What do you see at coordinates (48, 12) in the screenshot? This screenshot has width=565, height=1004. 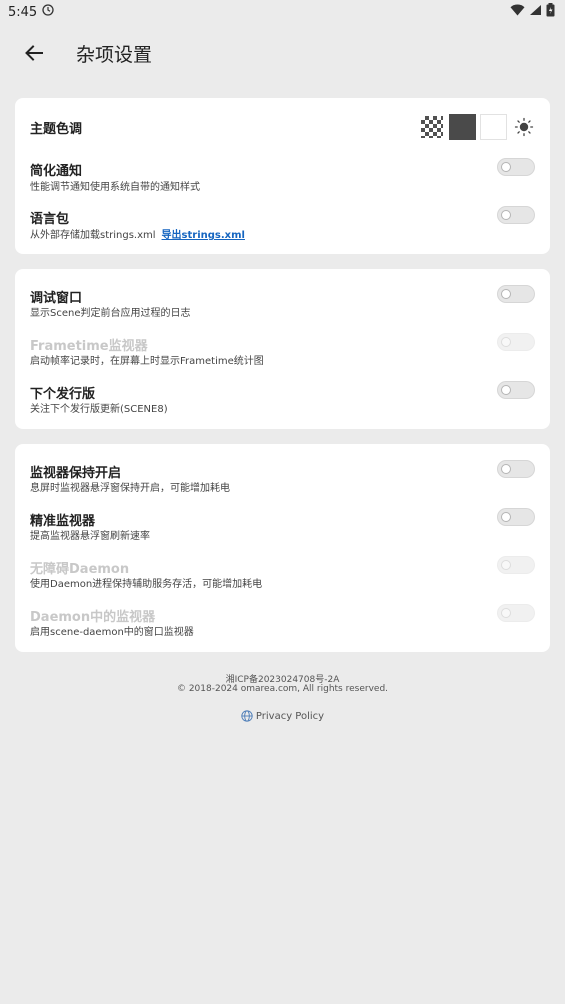 I see `clock-icon` at bounding box center [48, 12].